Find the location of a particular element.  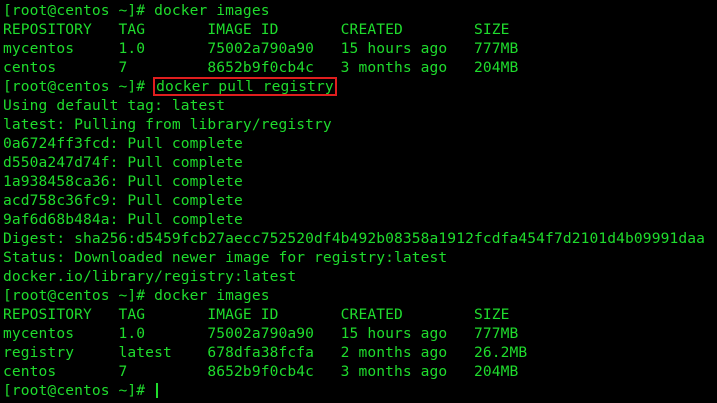

terminal-input-line: [root@centos ~]# is located at coordinates (360, 390).